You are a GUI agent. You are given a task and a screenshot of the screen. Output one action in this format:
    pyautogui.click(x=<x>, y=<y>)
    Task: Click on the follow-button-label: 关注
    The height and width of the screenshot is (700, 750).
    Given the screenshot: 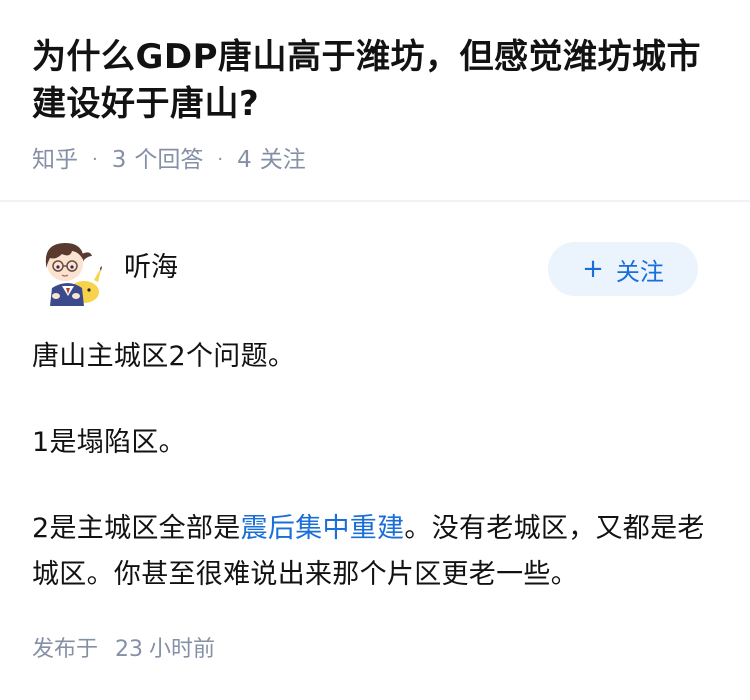 What is the action you would take?
    pyautogui.click(x=639, y=271)
    